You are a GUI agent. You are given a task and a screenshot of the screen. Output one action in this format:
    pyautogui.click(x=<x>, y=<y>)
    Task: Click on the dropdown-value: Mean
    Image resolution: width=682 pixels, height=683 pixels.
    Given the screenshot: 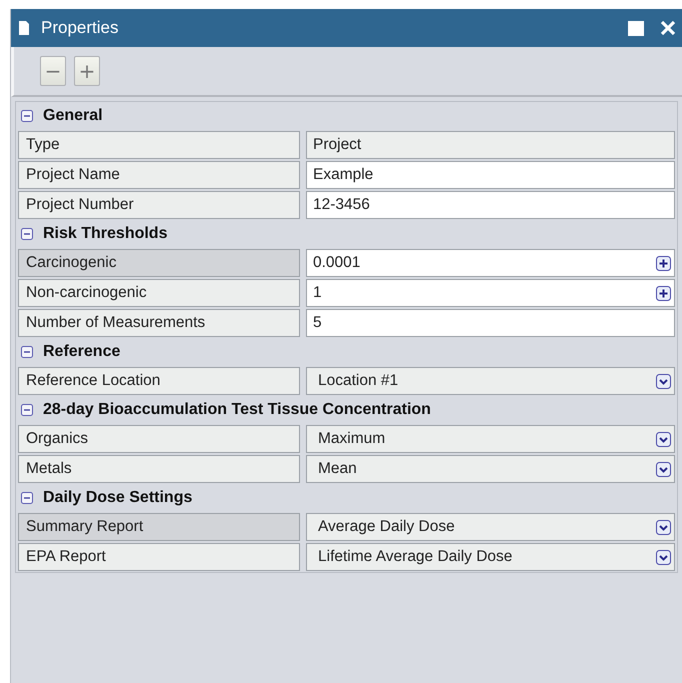 What is the action you would take?
    pyautogui.click(x=337, y=469)
    